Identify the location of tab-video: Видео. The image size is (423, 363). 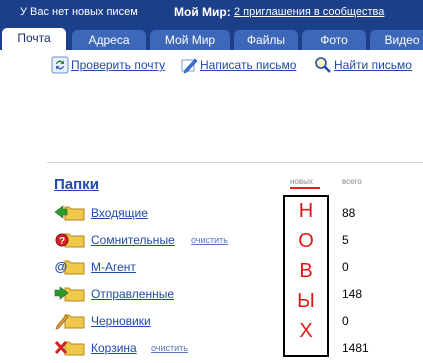
(396, 40).